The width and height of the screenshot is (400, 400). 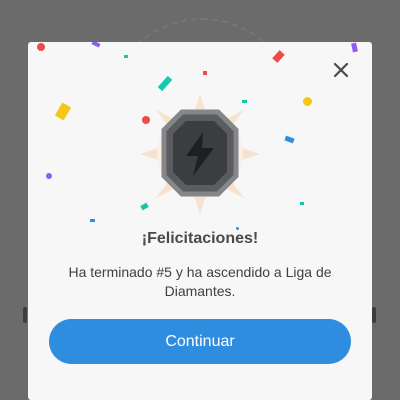 What do you see at coordinates (200, 154) in the screenshot?
I see `diamond-league-badge-icon` at bounding box center [200, 154].